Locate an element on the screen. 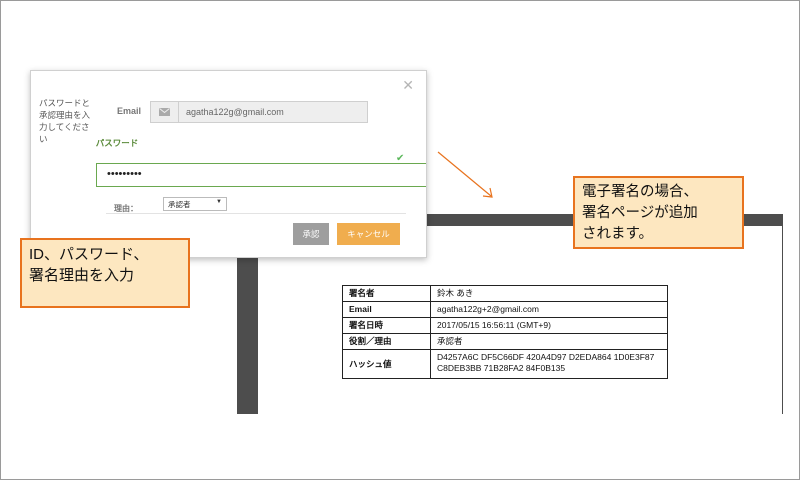 This screenshot has height=480, width=800. reason-select: 承認者 ▼ is located at coordinates (195, 204).